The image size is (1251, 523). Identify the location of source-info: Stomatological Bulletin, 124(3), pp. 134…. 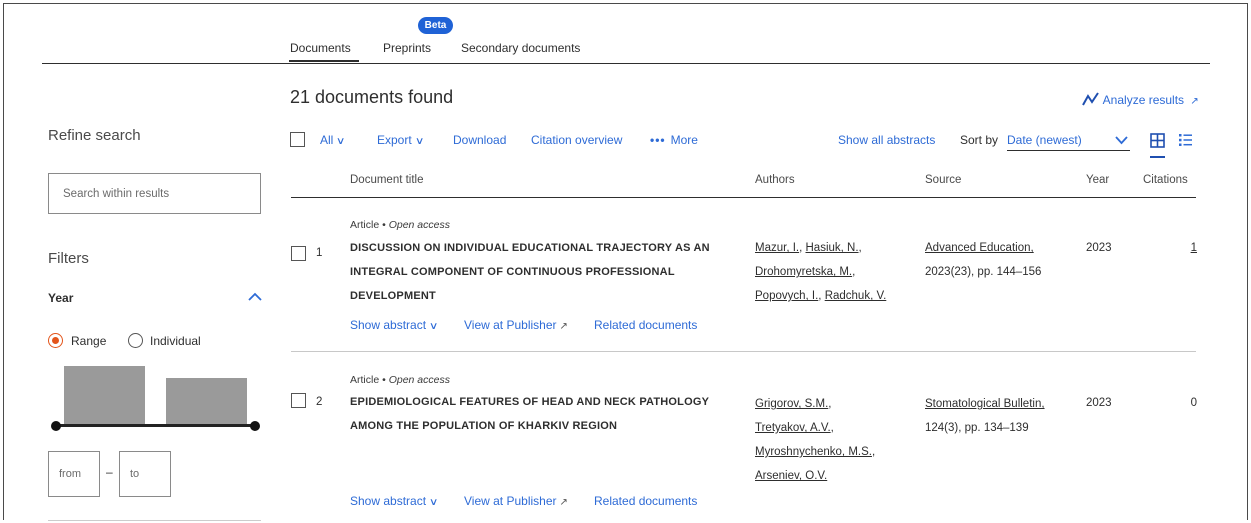
(1005, 416).